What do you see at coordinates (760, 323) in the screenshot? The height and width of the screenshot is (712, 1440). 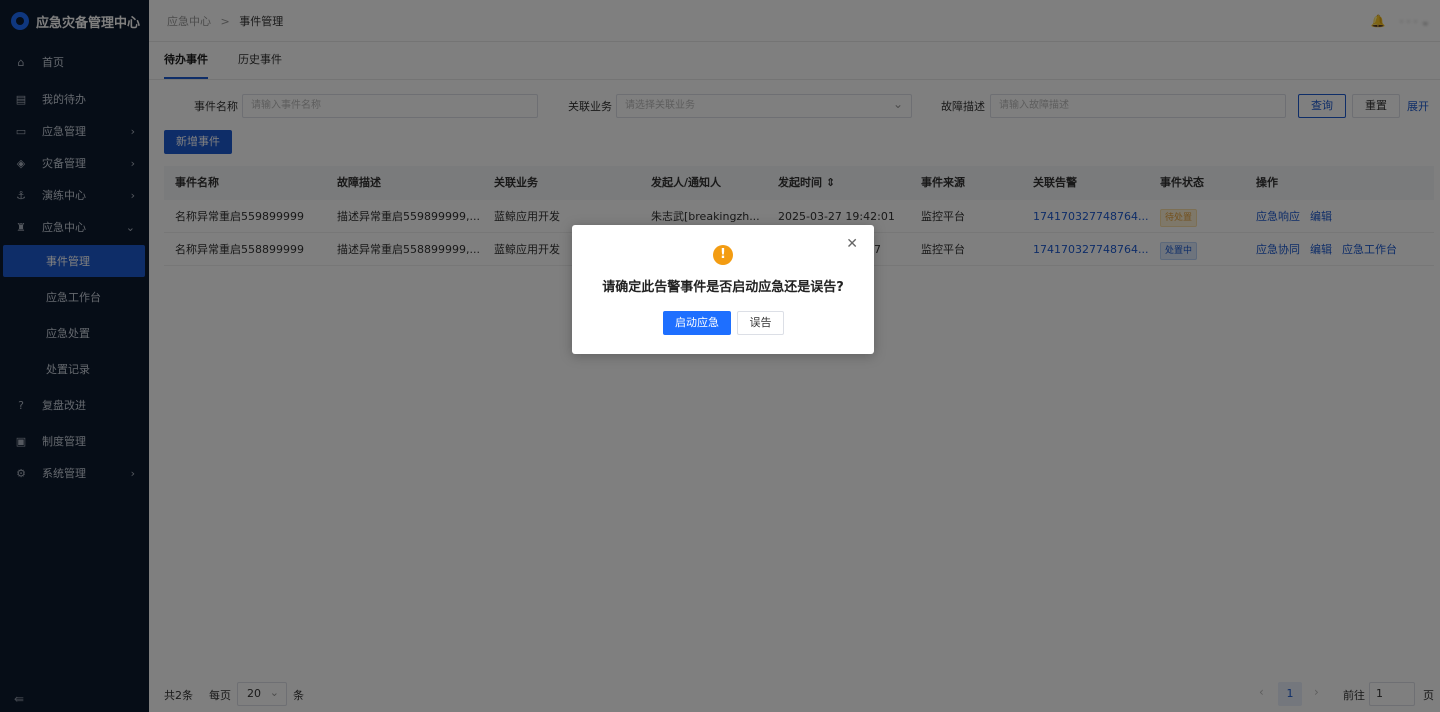 I see `false-alarm-button: 误告` at bounding box center [760, 323].